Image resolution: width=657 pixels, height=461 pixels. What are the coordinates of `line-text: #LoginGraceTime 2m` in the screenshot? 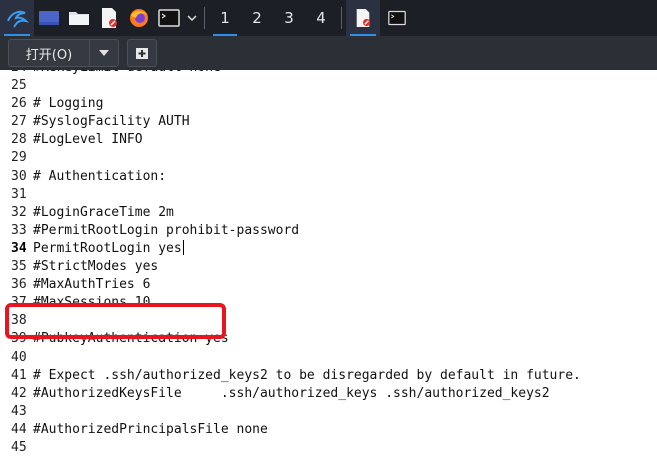 It's located at (103, 212).